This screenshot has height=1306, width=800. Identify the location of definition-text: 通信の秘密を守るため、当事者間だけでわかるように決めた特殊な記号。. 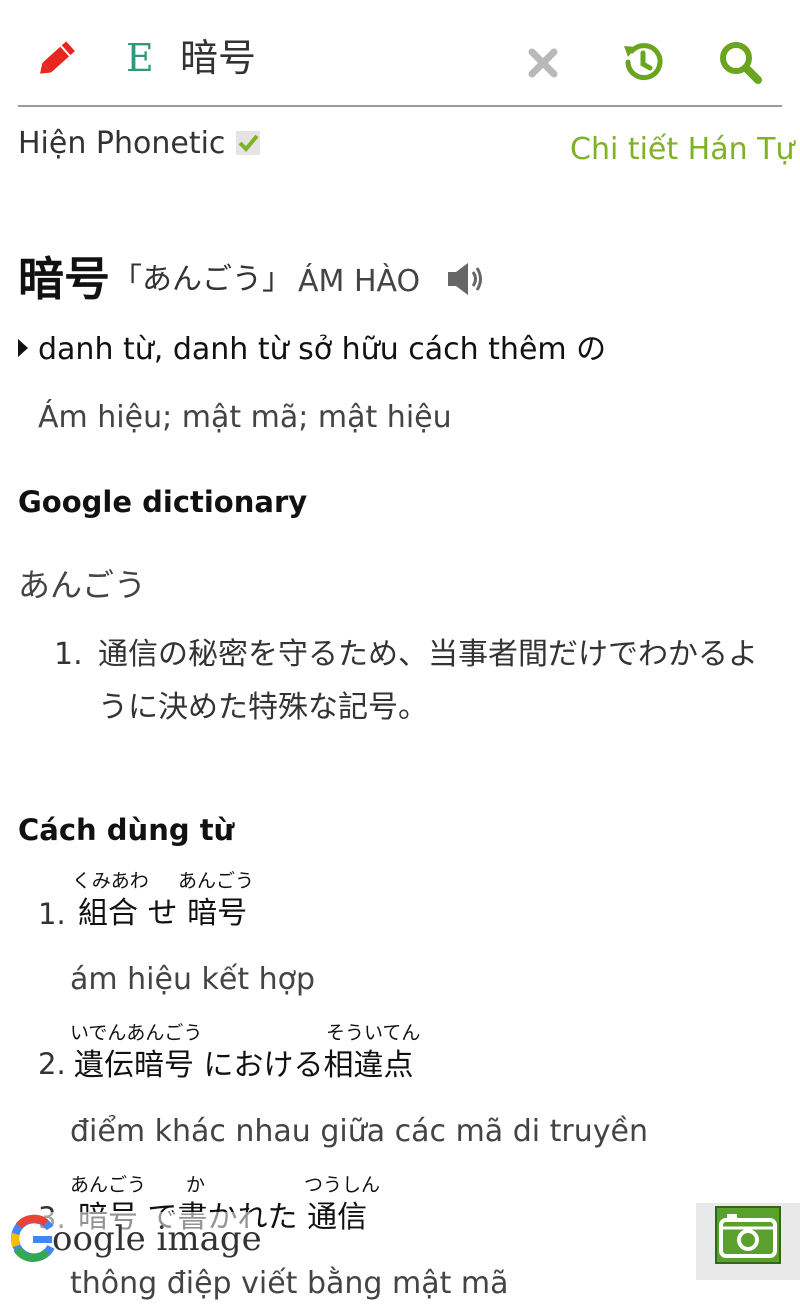
(428, 681).